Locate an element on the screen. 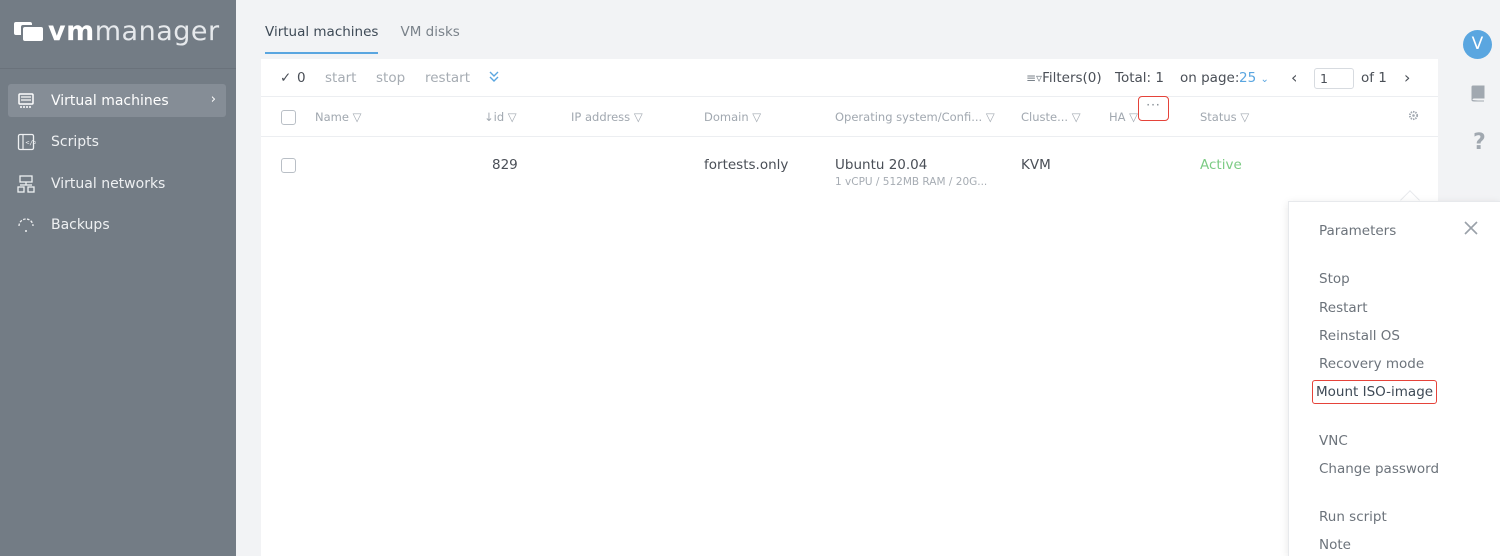 This screenshot has width=1500, height=556. column-label: IP address is located at coordinates (601, 117).